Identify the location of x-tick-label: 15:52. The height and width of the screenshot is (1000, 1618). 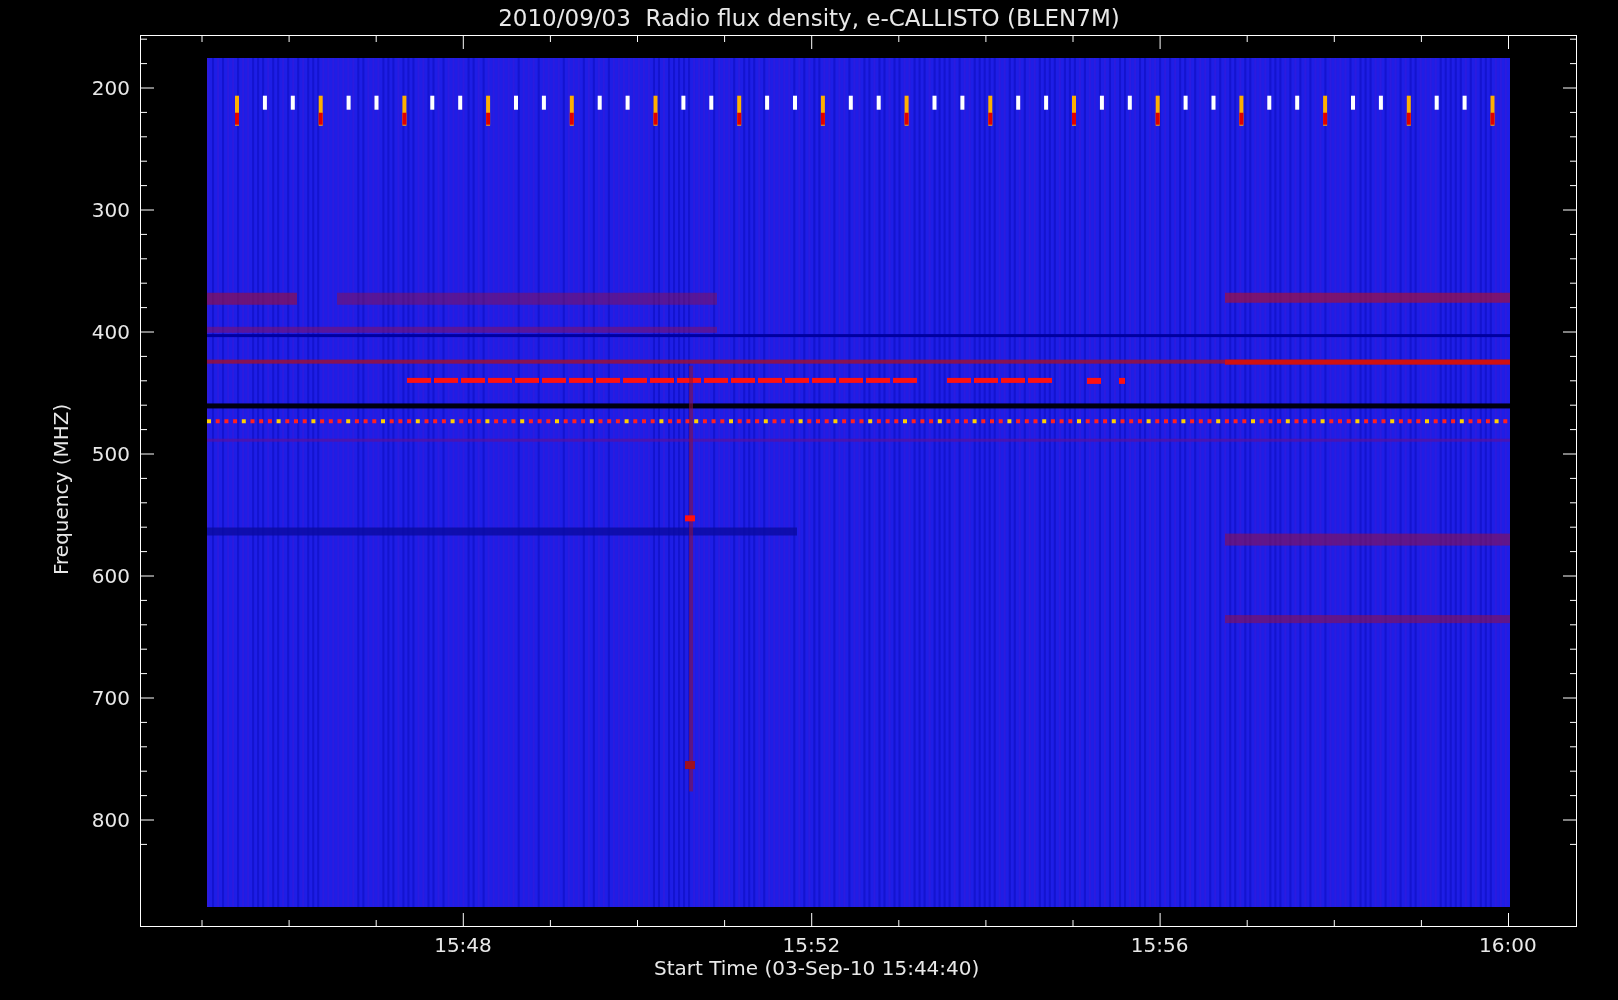
(811, 945).